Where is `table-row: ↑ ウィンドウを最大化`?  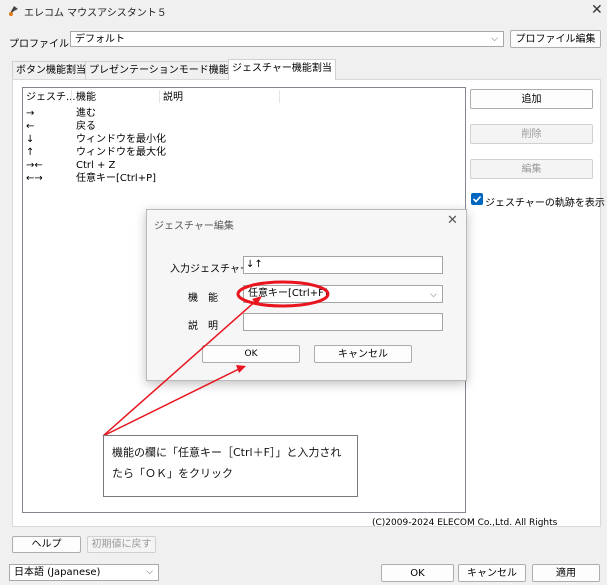
table-row: ↑ ウィンドウを最大化 is located at coordinates (243, 152).